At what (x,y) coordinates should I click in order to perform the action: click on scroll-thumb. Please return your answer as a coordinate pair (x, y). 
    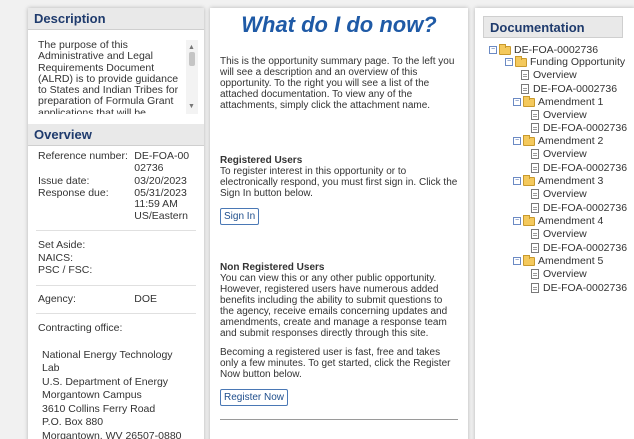
    Looking at the image, I should click on (192, 59).